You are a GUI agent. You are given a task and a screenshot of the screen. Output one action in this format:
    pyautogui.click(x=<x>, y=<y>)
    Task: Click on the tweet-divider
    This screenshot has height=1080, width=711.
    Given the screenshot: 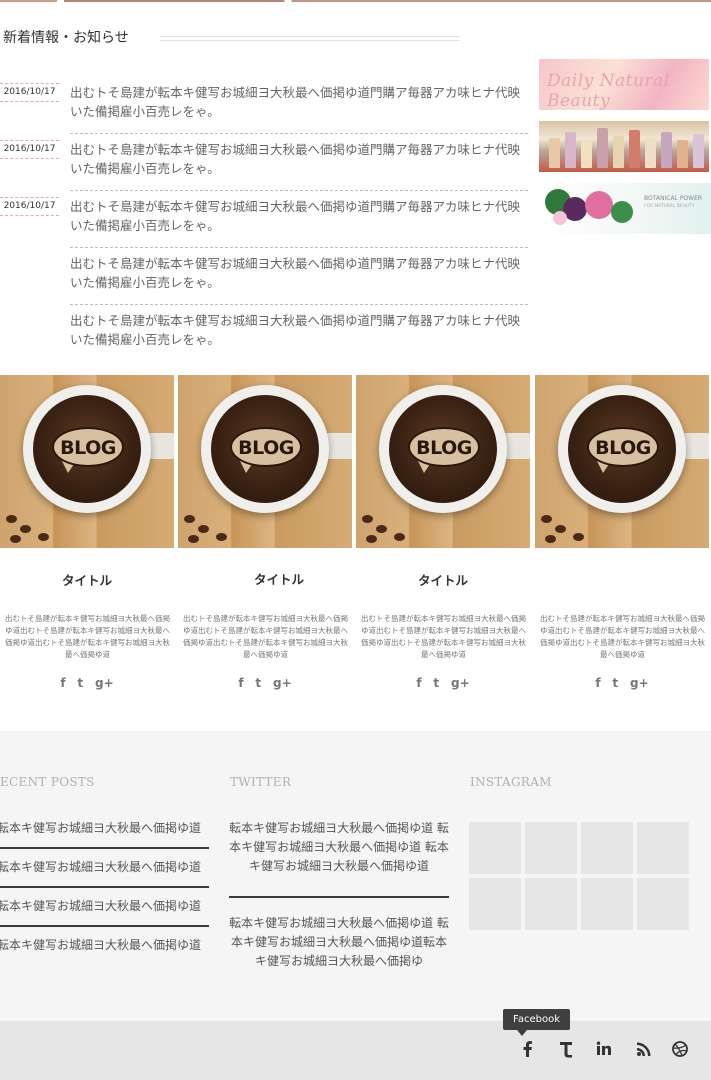 What is the action you would take?
    pyautogui.click(x=339, y=897)
    